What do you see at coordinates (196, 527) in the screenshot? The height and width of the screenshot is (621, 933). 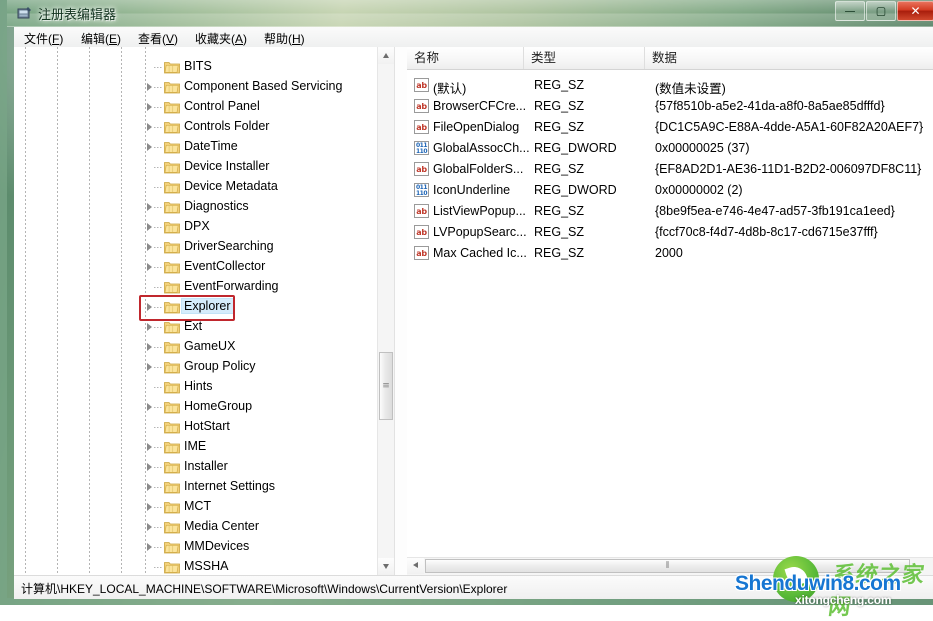 I see `tree-item-media-center: Media Center` at bounding box center [196, 527].